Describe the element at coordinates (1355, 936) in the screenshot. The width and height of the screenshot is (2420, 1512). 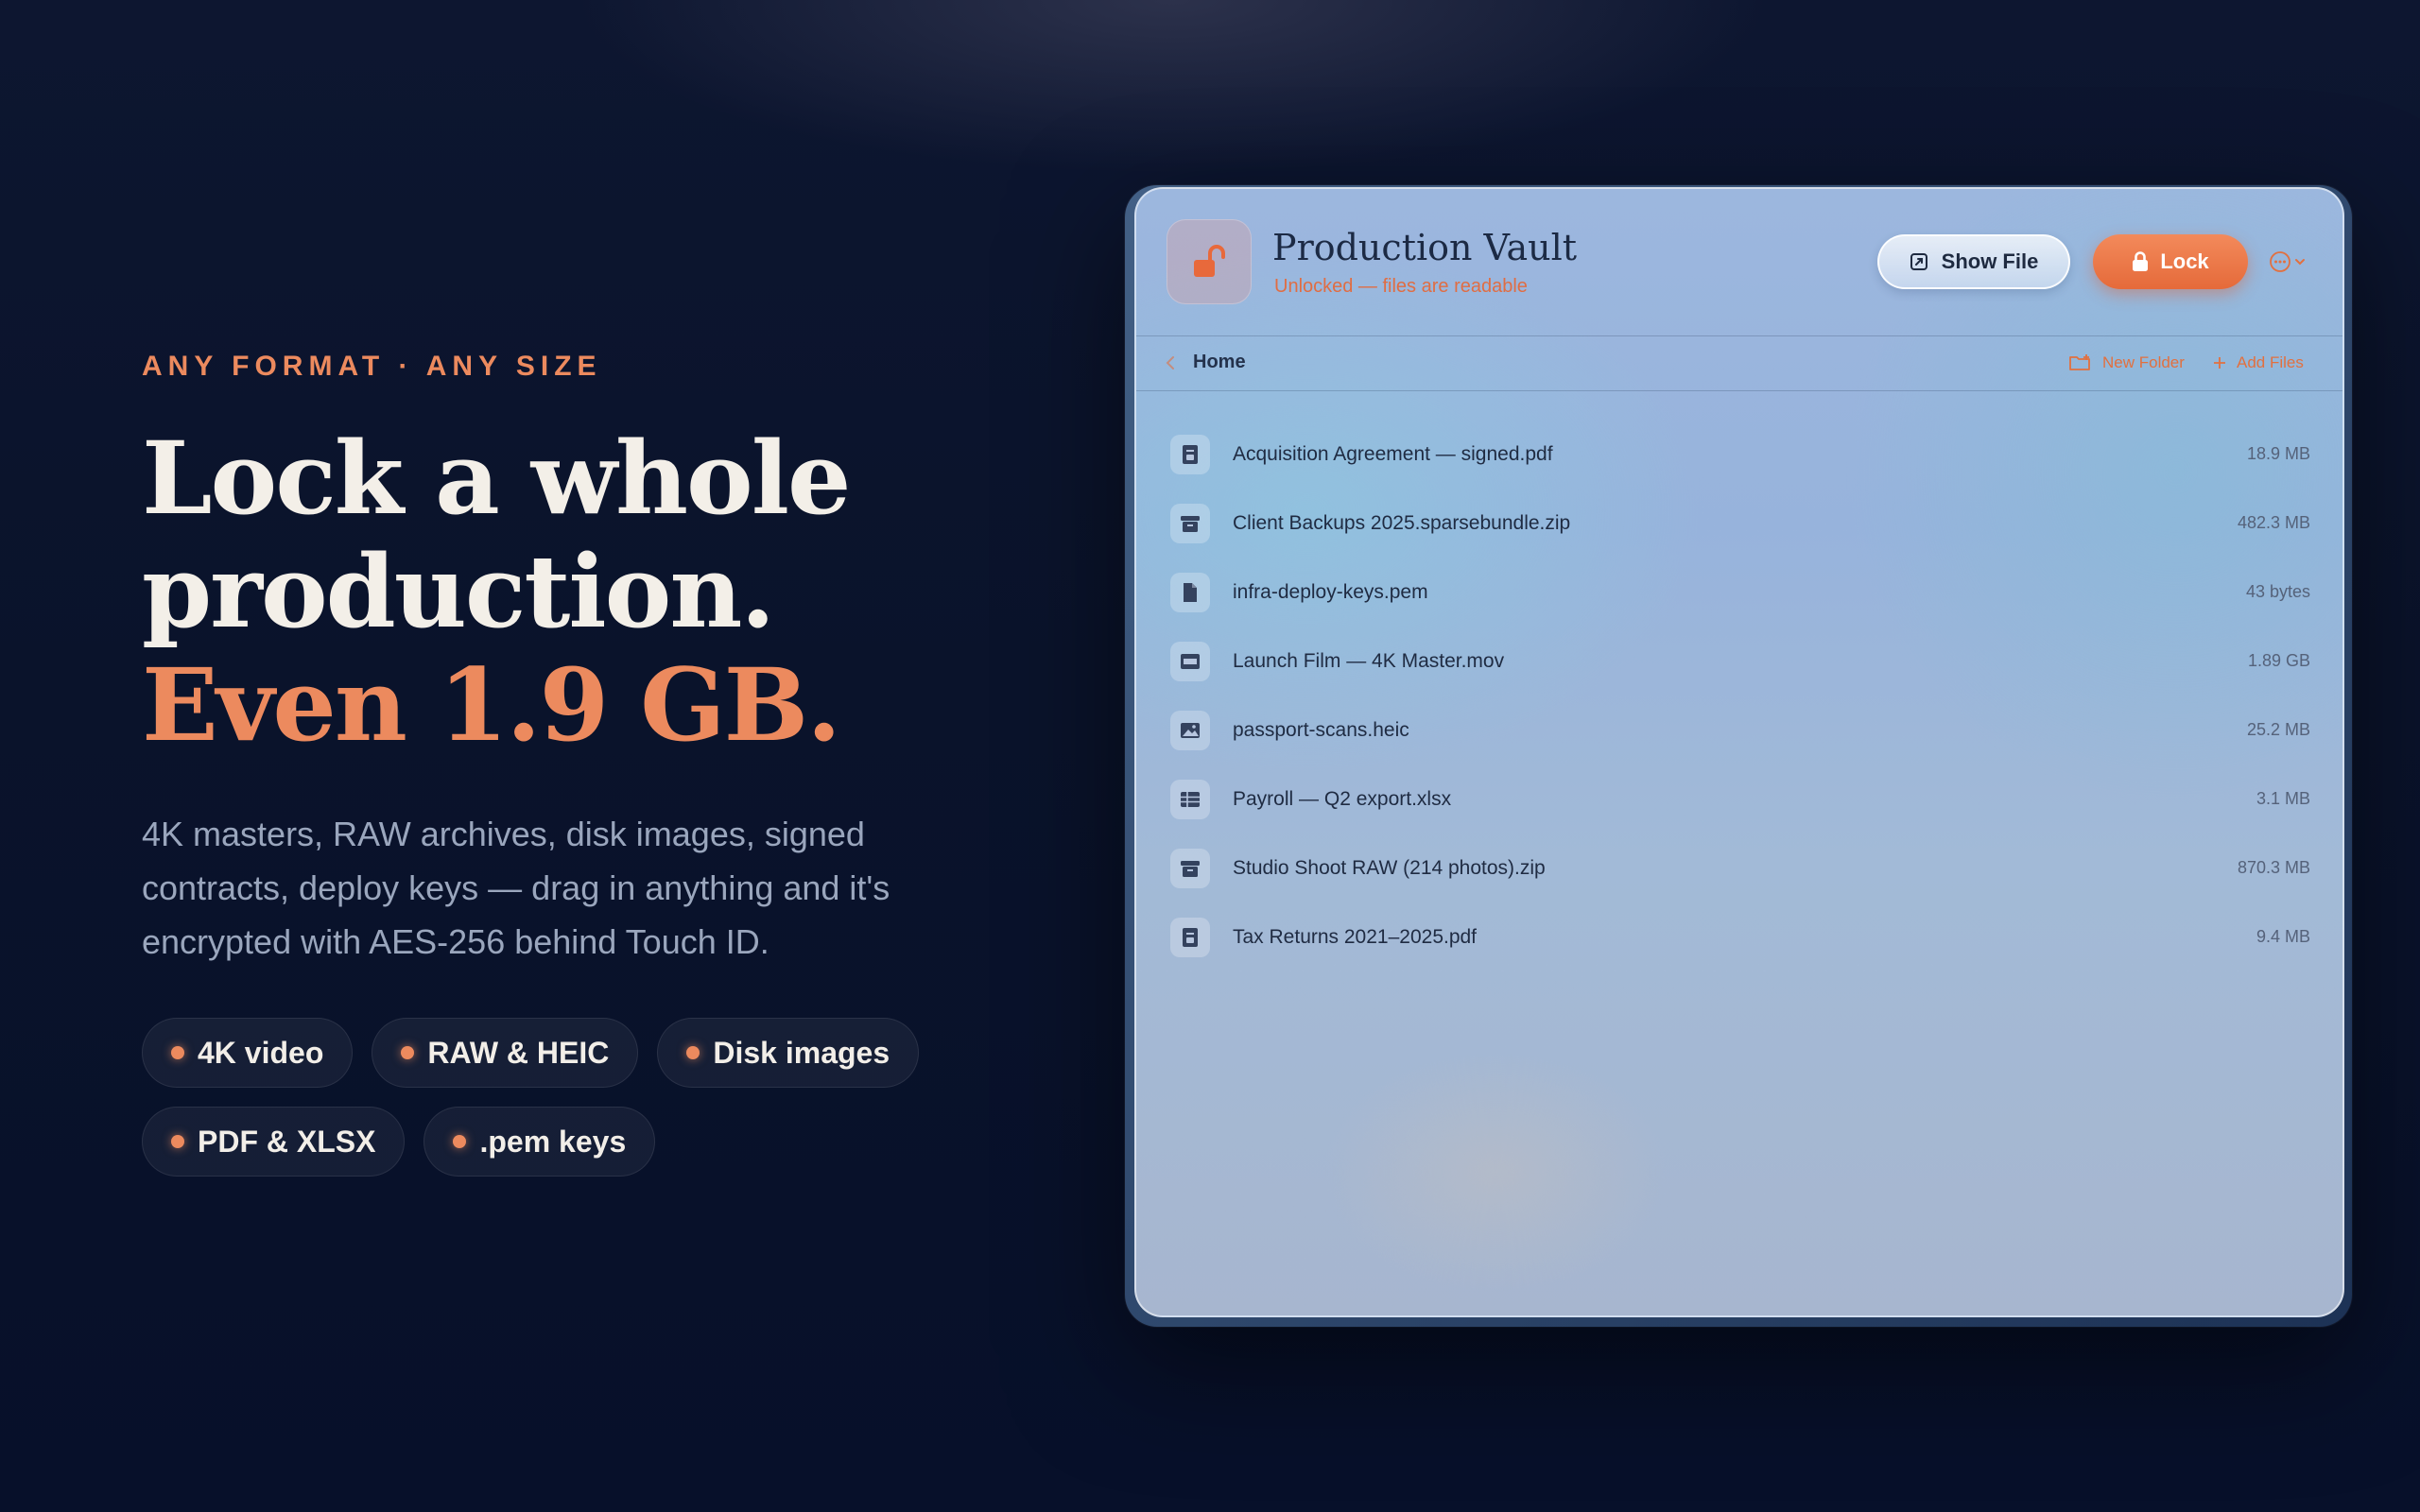
I see `file-name: Tax Returns 2021–2025.pdf` at that location.